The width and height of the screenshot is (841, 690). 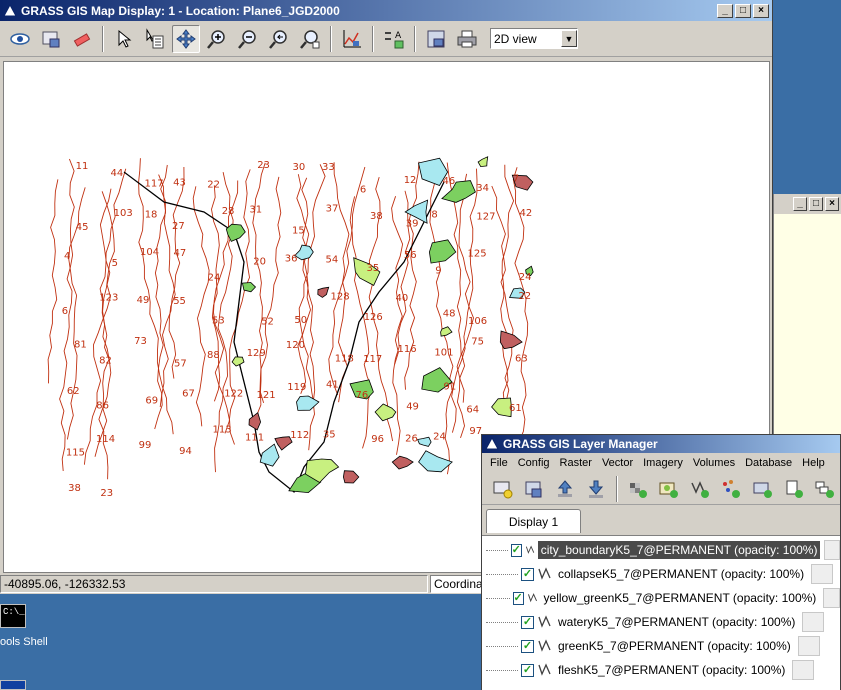 I want to click on shell-icon-label: ools Shell, so click(x=24, y=642).